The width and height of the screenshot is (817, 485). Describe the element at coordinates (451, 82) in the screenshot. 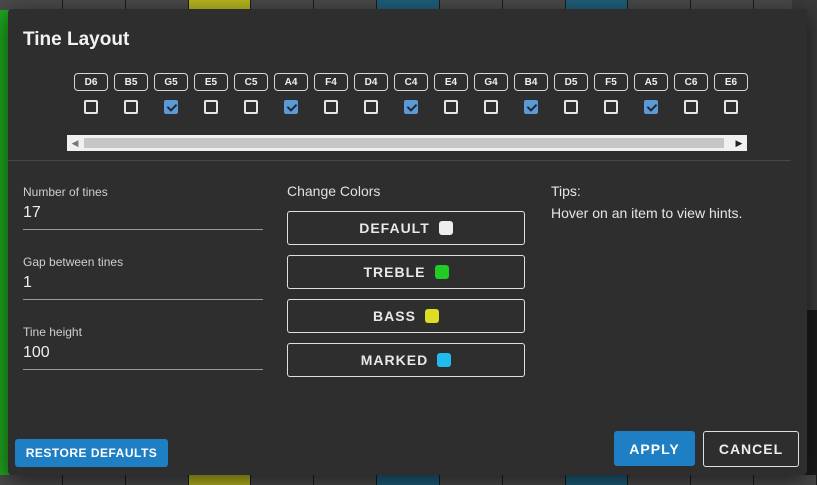

I see `tine-label: E4` at that location.